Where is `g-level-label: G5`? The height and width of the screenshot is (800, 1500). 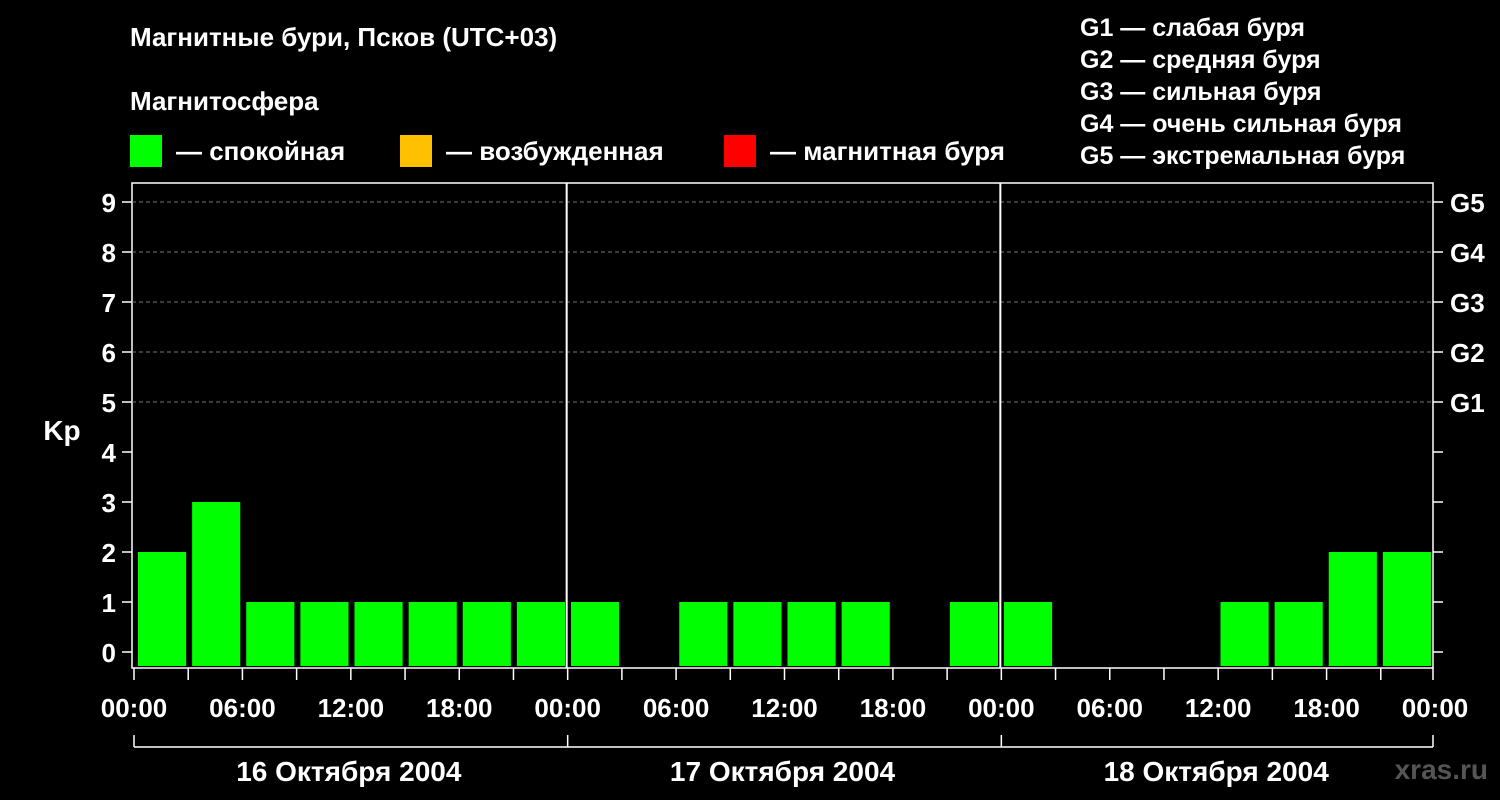
g-level-label: G5 is located at coordinates (1467, 203).